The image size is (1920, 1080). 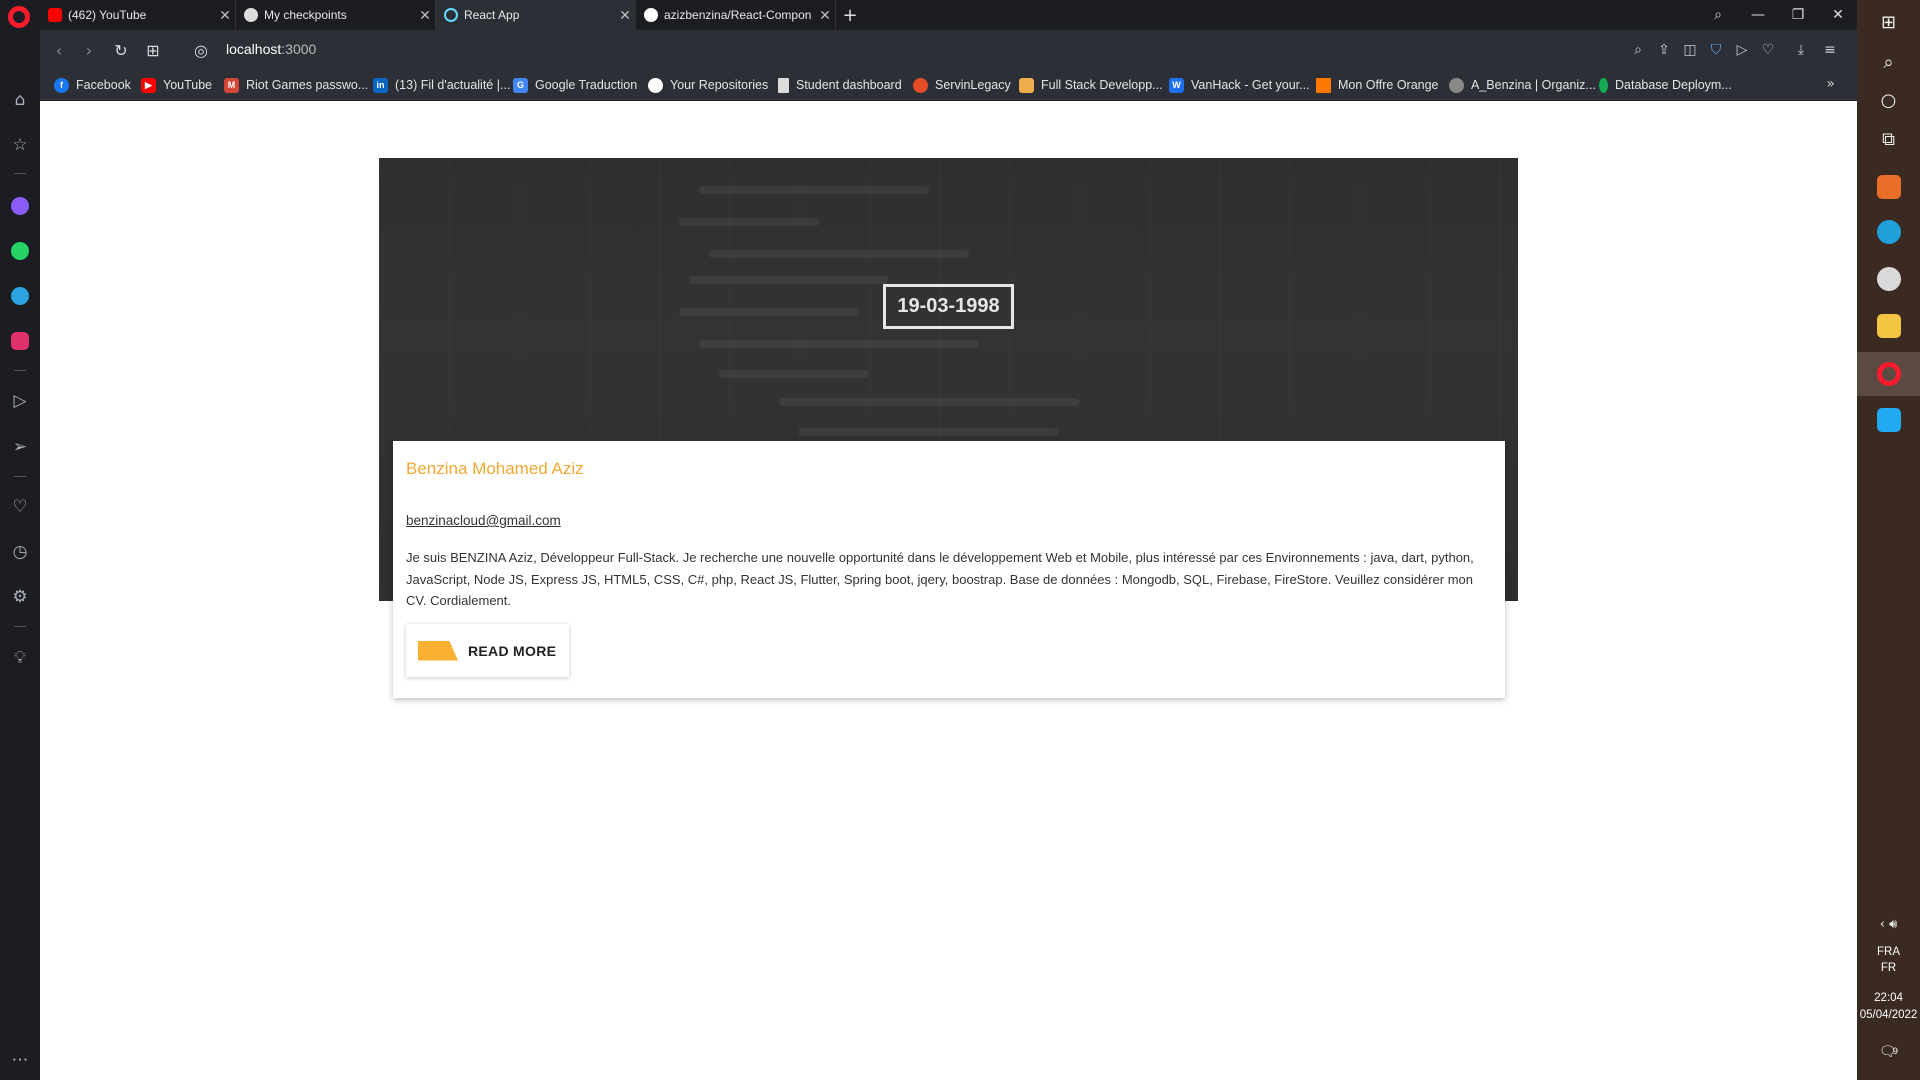 I want to click on notification-icon: 🗨︎ 9, so click(x=1888, y=1052).